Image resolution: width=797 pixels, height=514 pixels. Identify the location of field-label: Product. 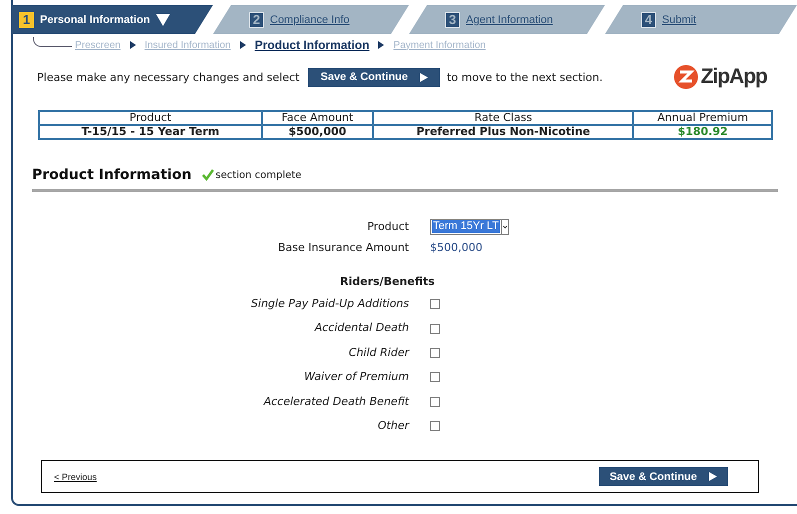
(387, 227).